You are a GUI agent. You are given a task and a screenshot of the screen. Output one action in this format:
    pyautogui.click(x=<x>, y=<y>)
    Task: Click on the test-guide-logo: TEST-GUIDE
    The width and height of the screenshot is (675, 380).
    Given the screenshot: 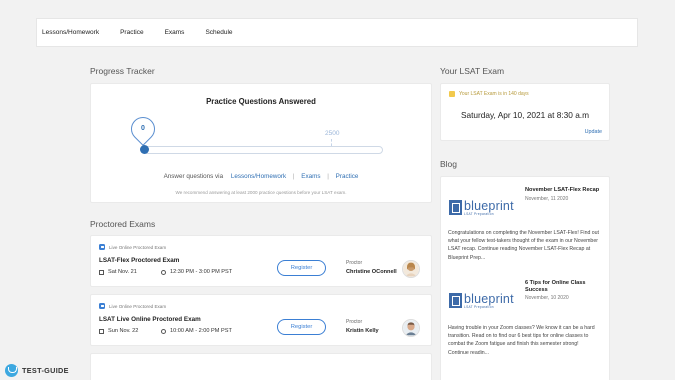 What is the action you would take?
    pyautogui.click(x=37, y=370)
    